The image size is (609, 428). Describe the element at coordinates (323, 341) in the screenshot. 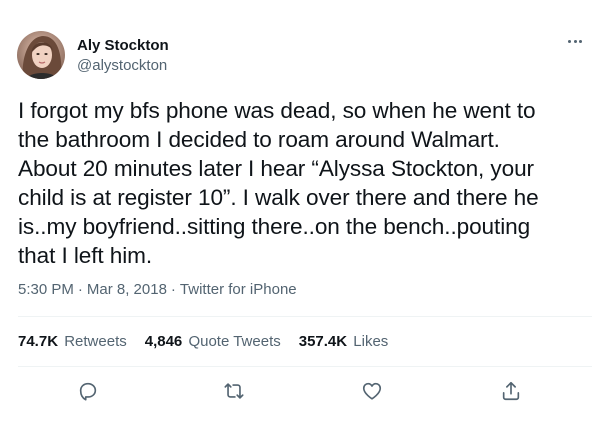

I see `likes-count: 357.4K` at that location.